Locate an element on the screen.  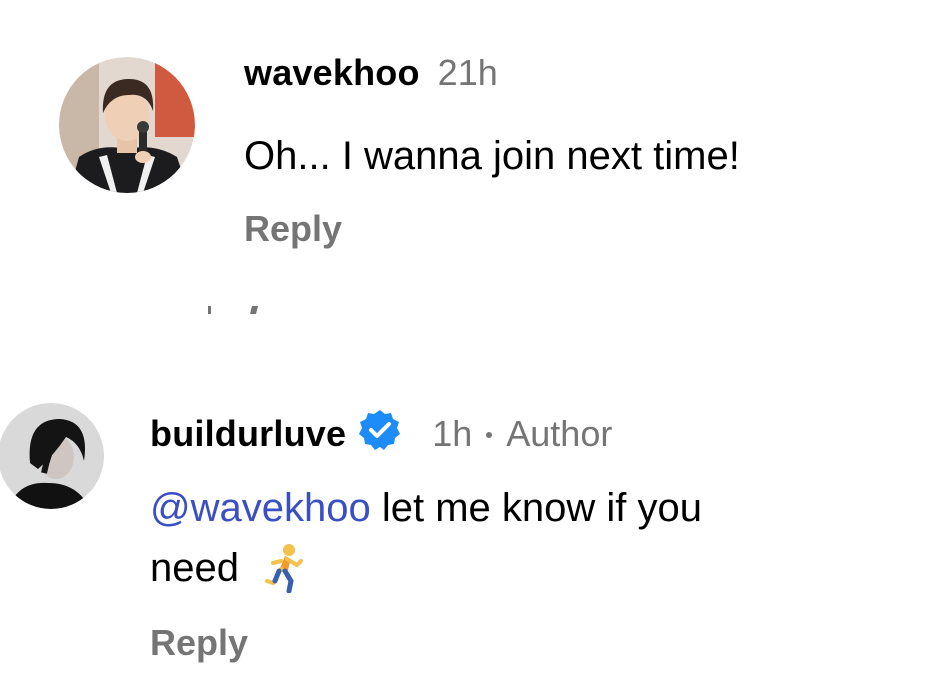
timestamp: 21h is located at coordinates (468, 73).